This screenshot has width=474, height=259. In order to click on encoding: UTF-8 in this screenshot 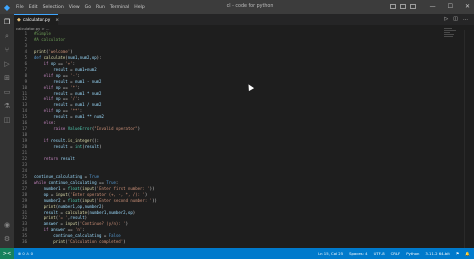, I will do `click(379, 253)`.